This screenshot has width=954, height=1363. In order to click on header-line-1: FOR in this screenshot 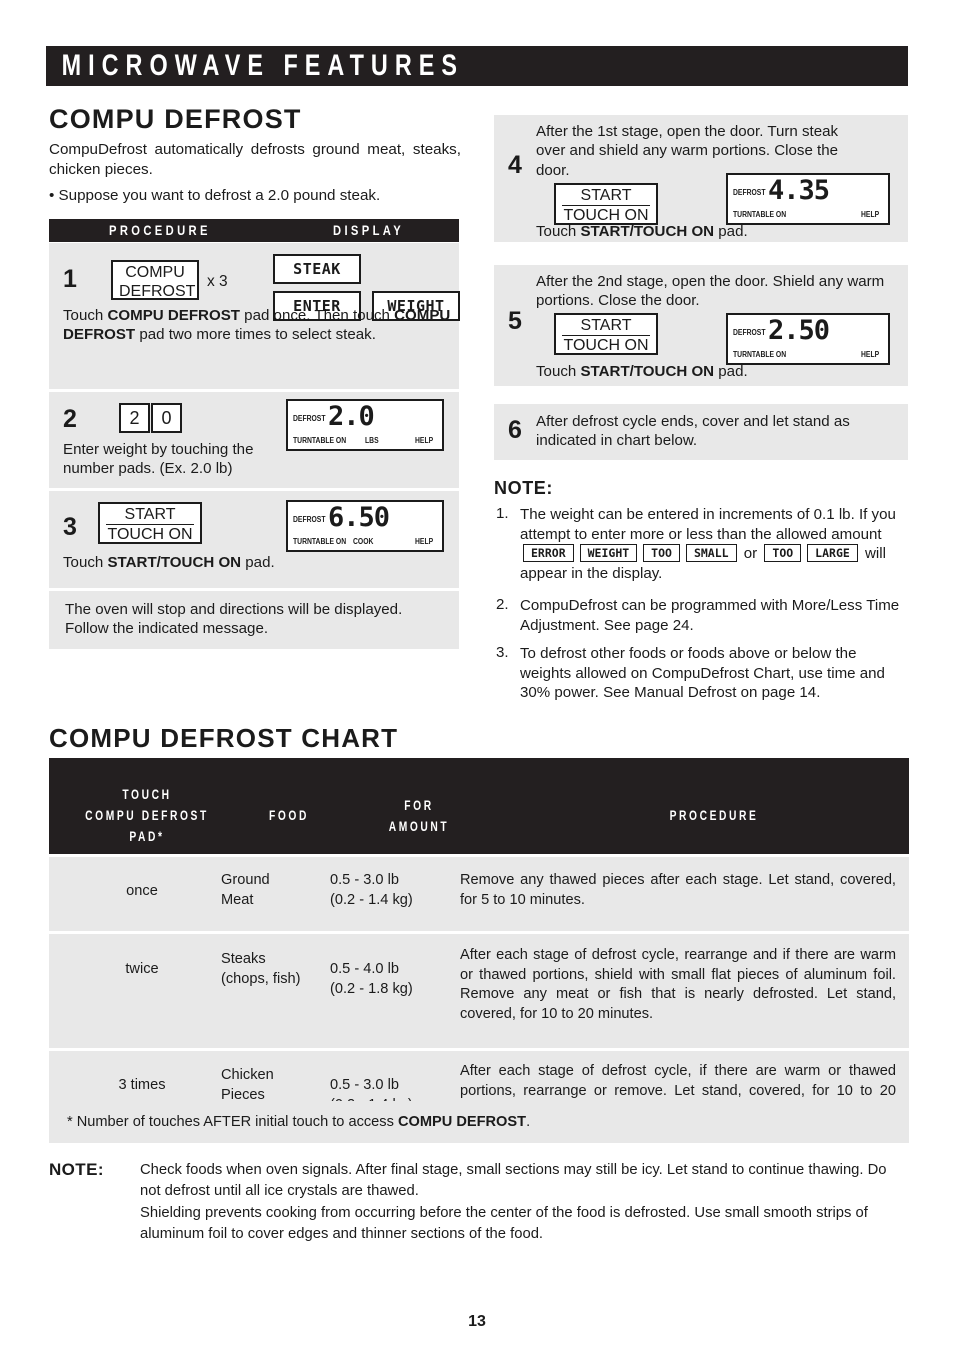, I will do `click(419, 805)`.